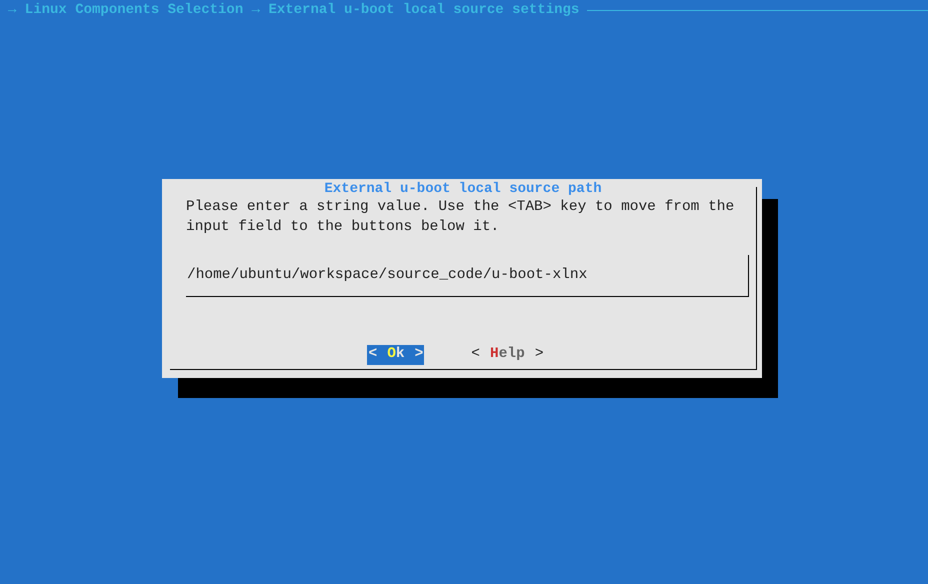 The image size is (928, 584). What do you see at coordinates (460, 217) in the screenshot?
I see `dialog-message: Please enter a string value. Use the <TAB> key to move from the input field to the buttons below it.` at bounding box center [460, 217].